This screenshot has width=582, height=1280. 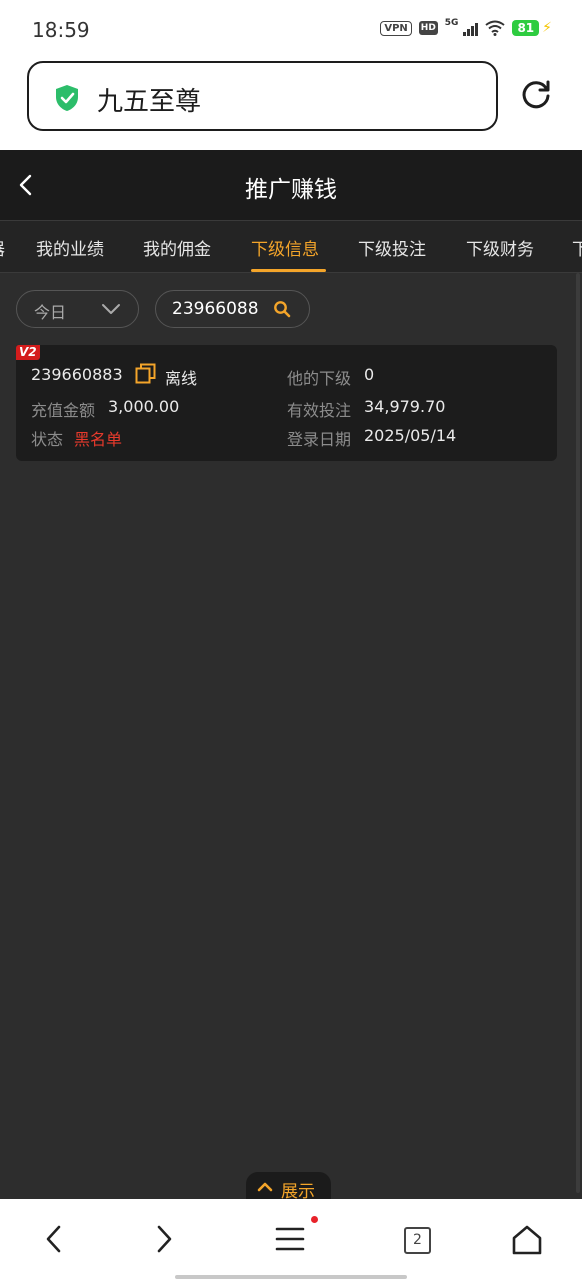 What do you see at coordinates (149, 102) in the screenshot?
I see `address-text: 九五至尊` at bounding box center [149, 102].